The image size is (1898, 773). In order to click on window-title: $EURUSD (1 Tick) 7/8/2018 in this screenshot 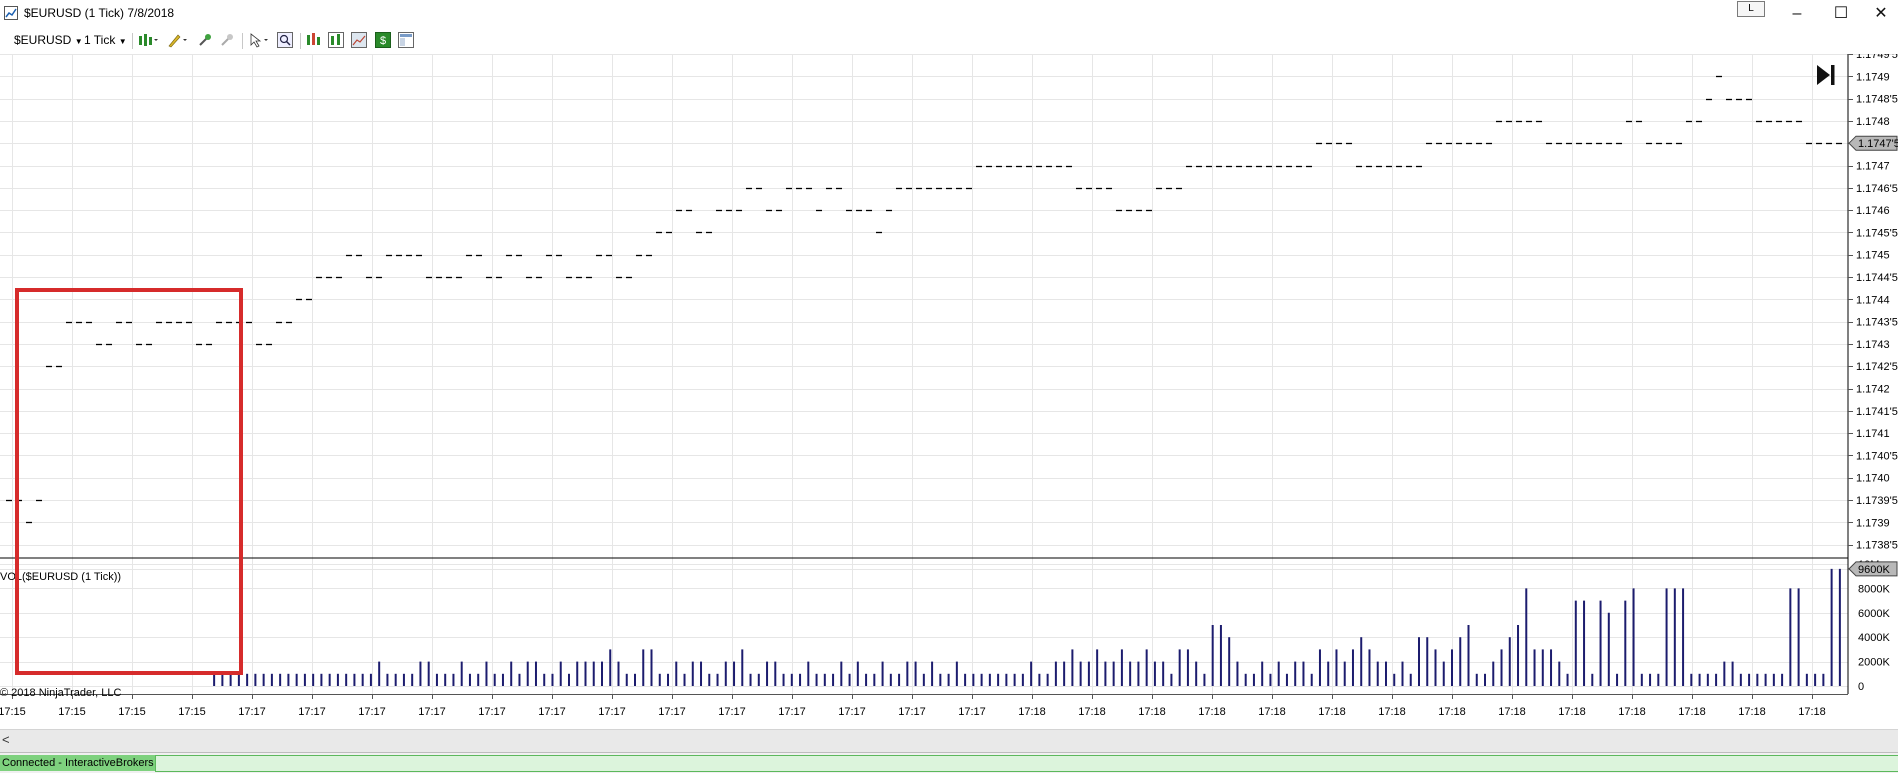, I will do `click(99, 13)`.